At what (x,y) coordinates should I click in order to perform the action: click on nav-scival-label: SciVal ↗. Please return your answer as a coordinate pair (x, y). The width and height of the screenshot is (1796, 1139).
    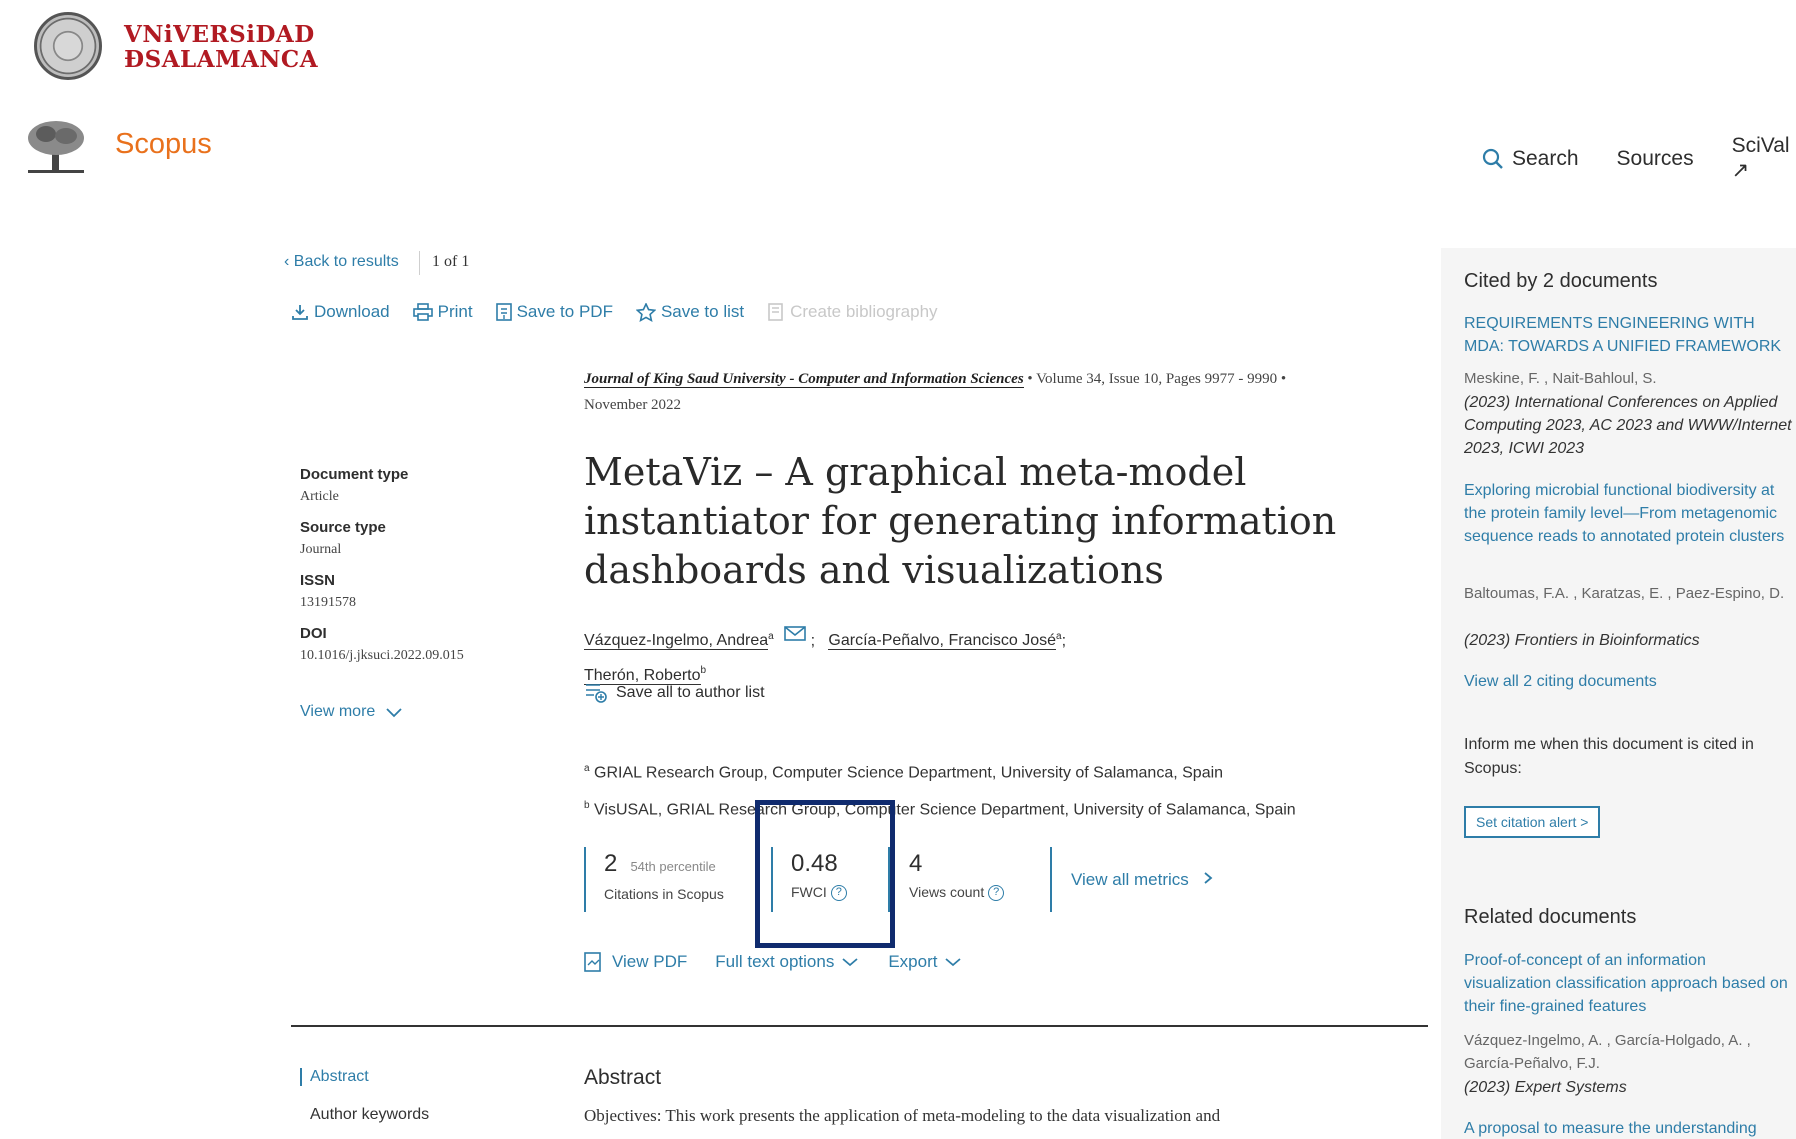
    Looking at the image, I should click on (1760, 158).